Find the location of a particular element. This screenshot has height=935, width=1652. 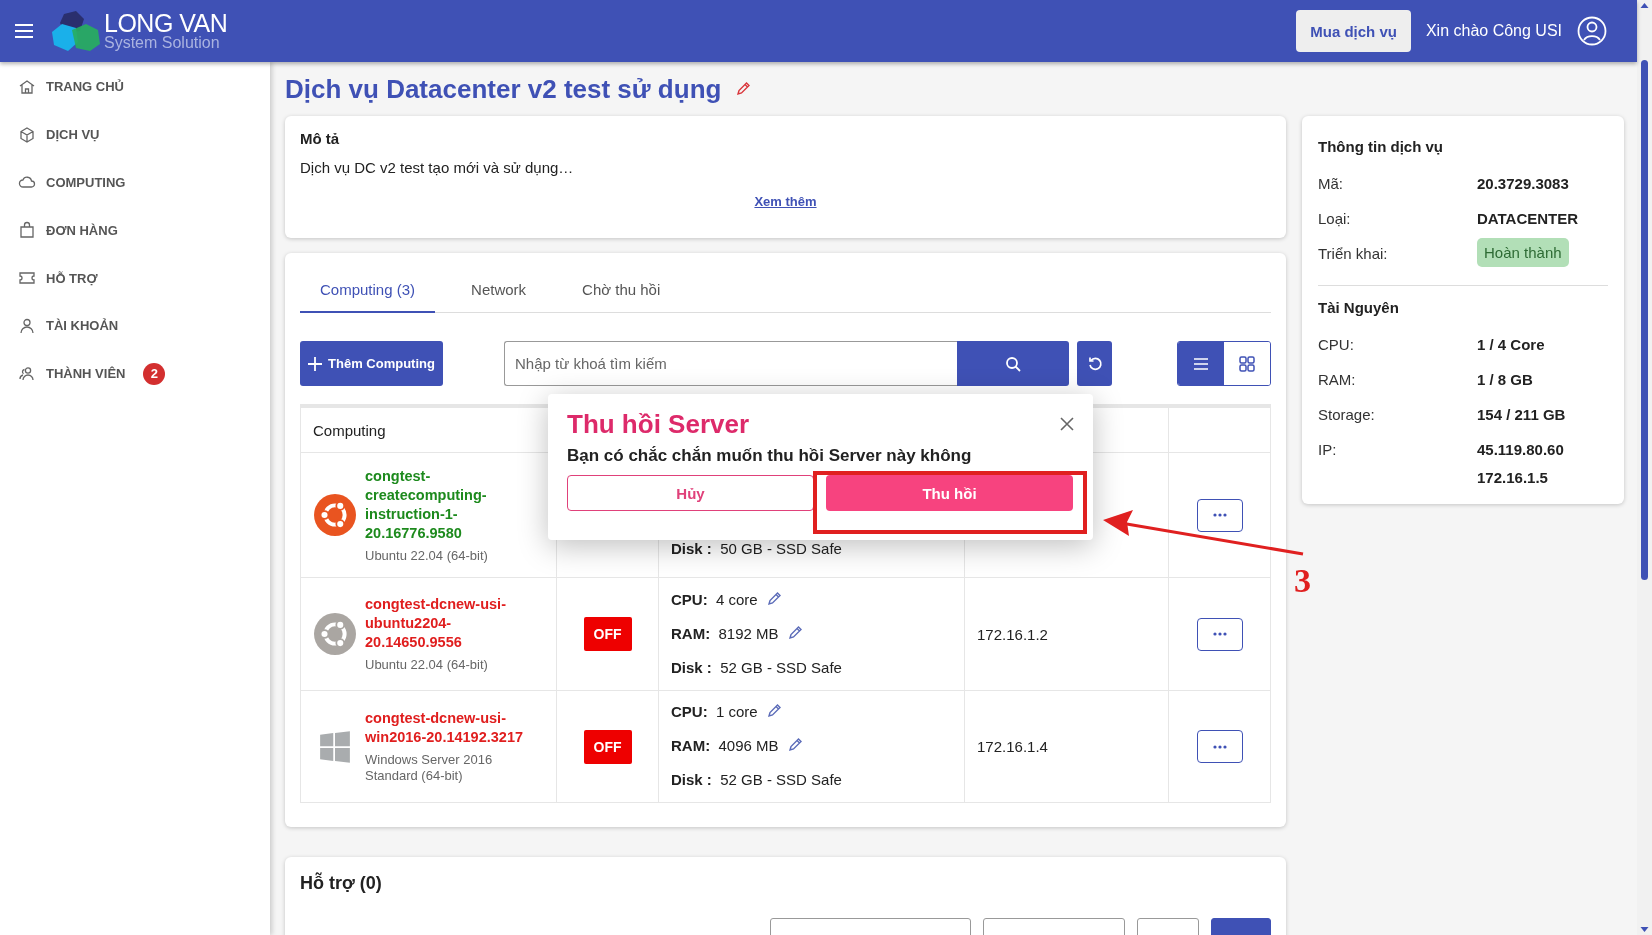

dialog-title: Thu hồi Server is located at coordinates (658, 424).